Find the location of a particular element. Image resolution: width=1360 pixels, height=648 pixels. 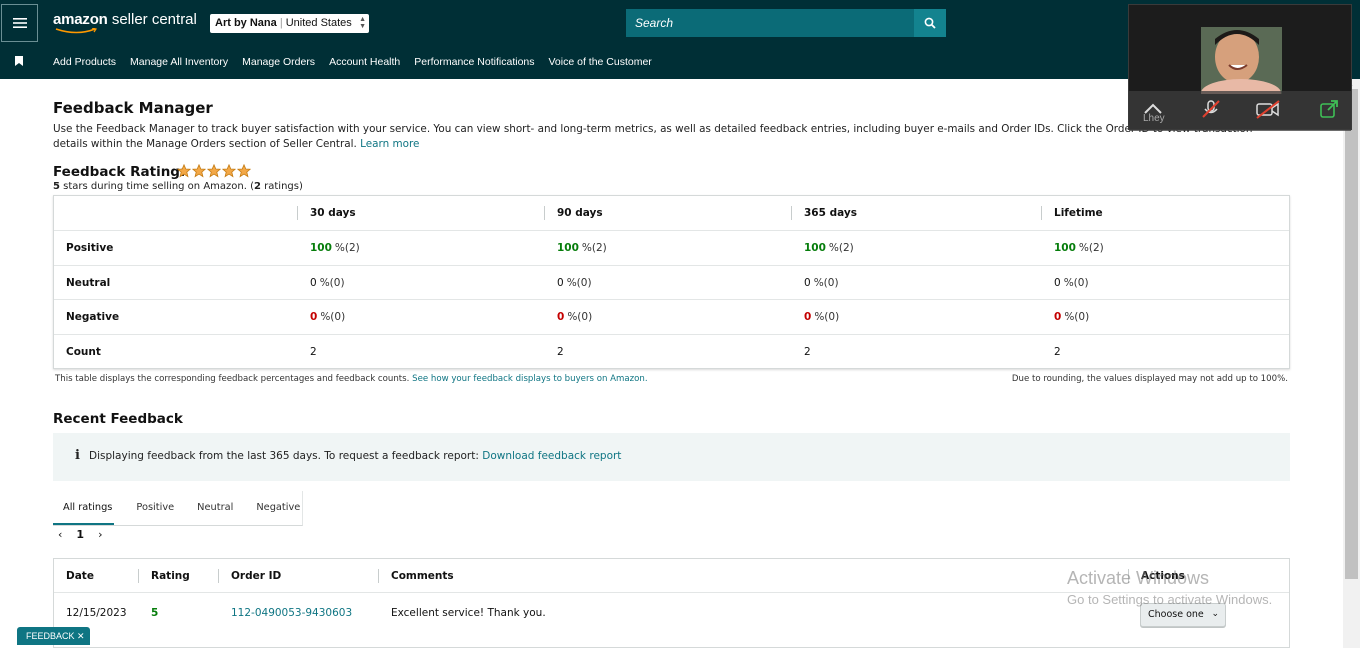

participant-video is located at coordinates (1241, 60).